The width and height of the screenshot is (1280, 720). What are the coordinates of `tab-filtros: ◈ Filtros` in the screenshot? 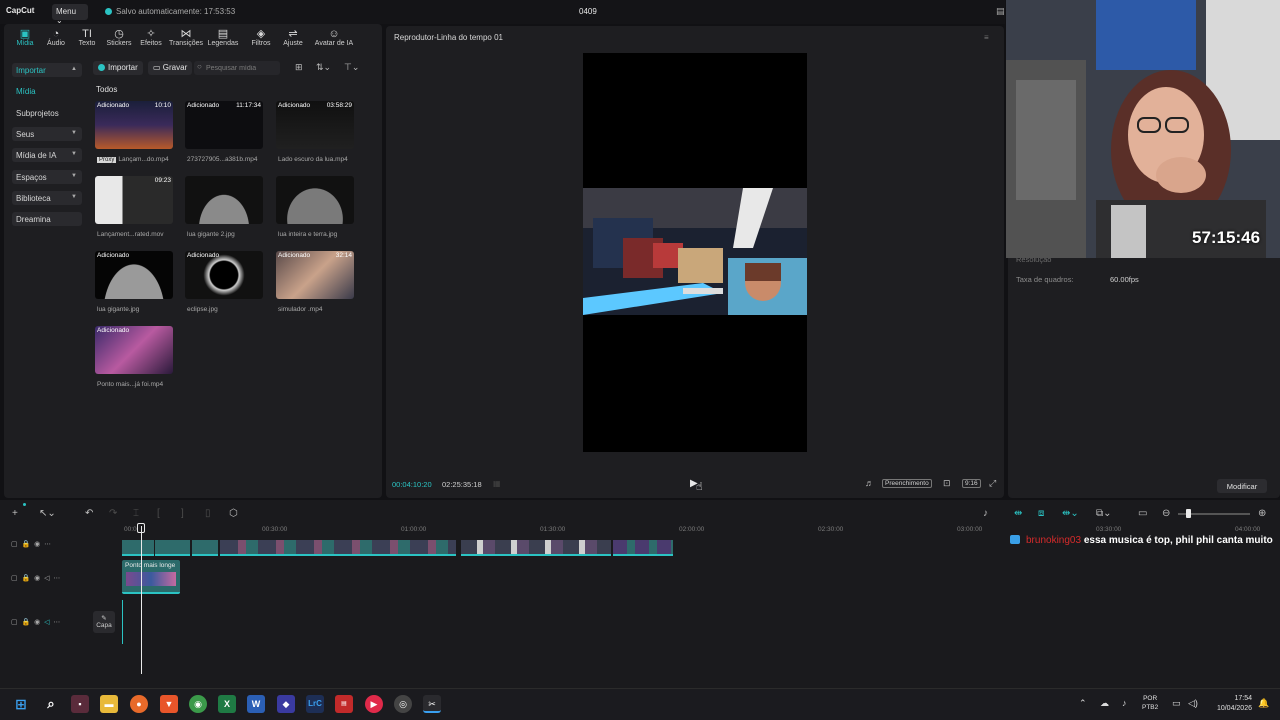 It's located at (261, 40).